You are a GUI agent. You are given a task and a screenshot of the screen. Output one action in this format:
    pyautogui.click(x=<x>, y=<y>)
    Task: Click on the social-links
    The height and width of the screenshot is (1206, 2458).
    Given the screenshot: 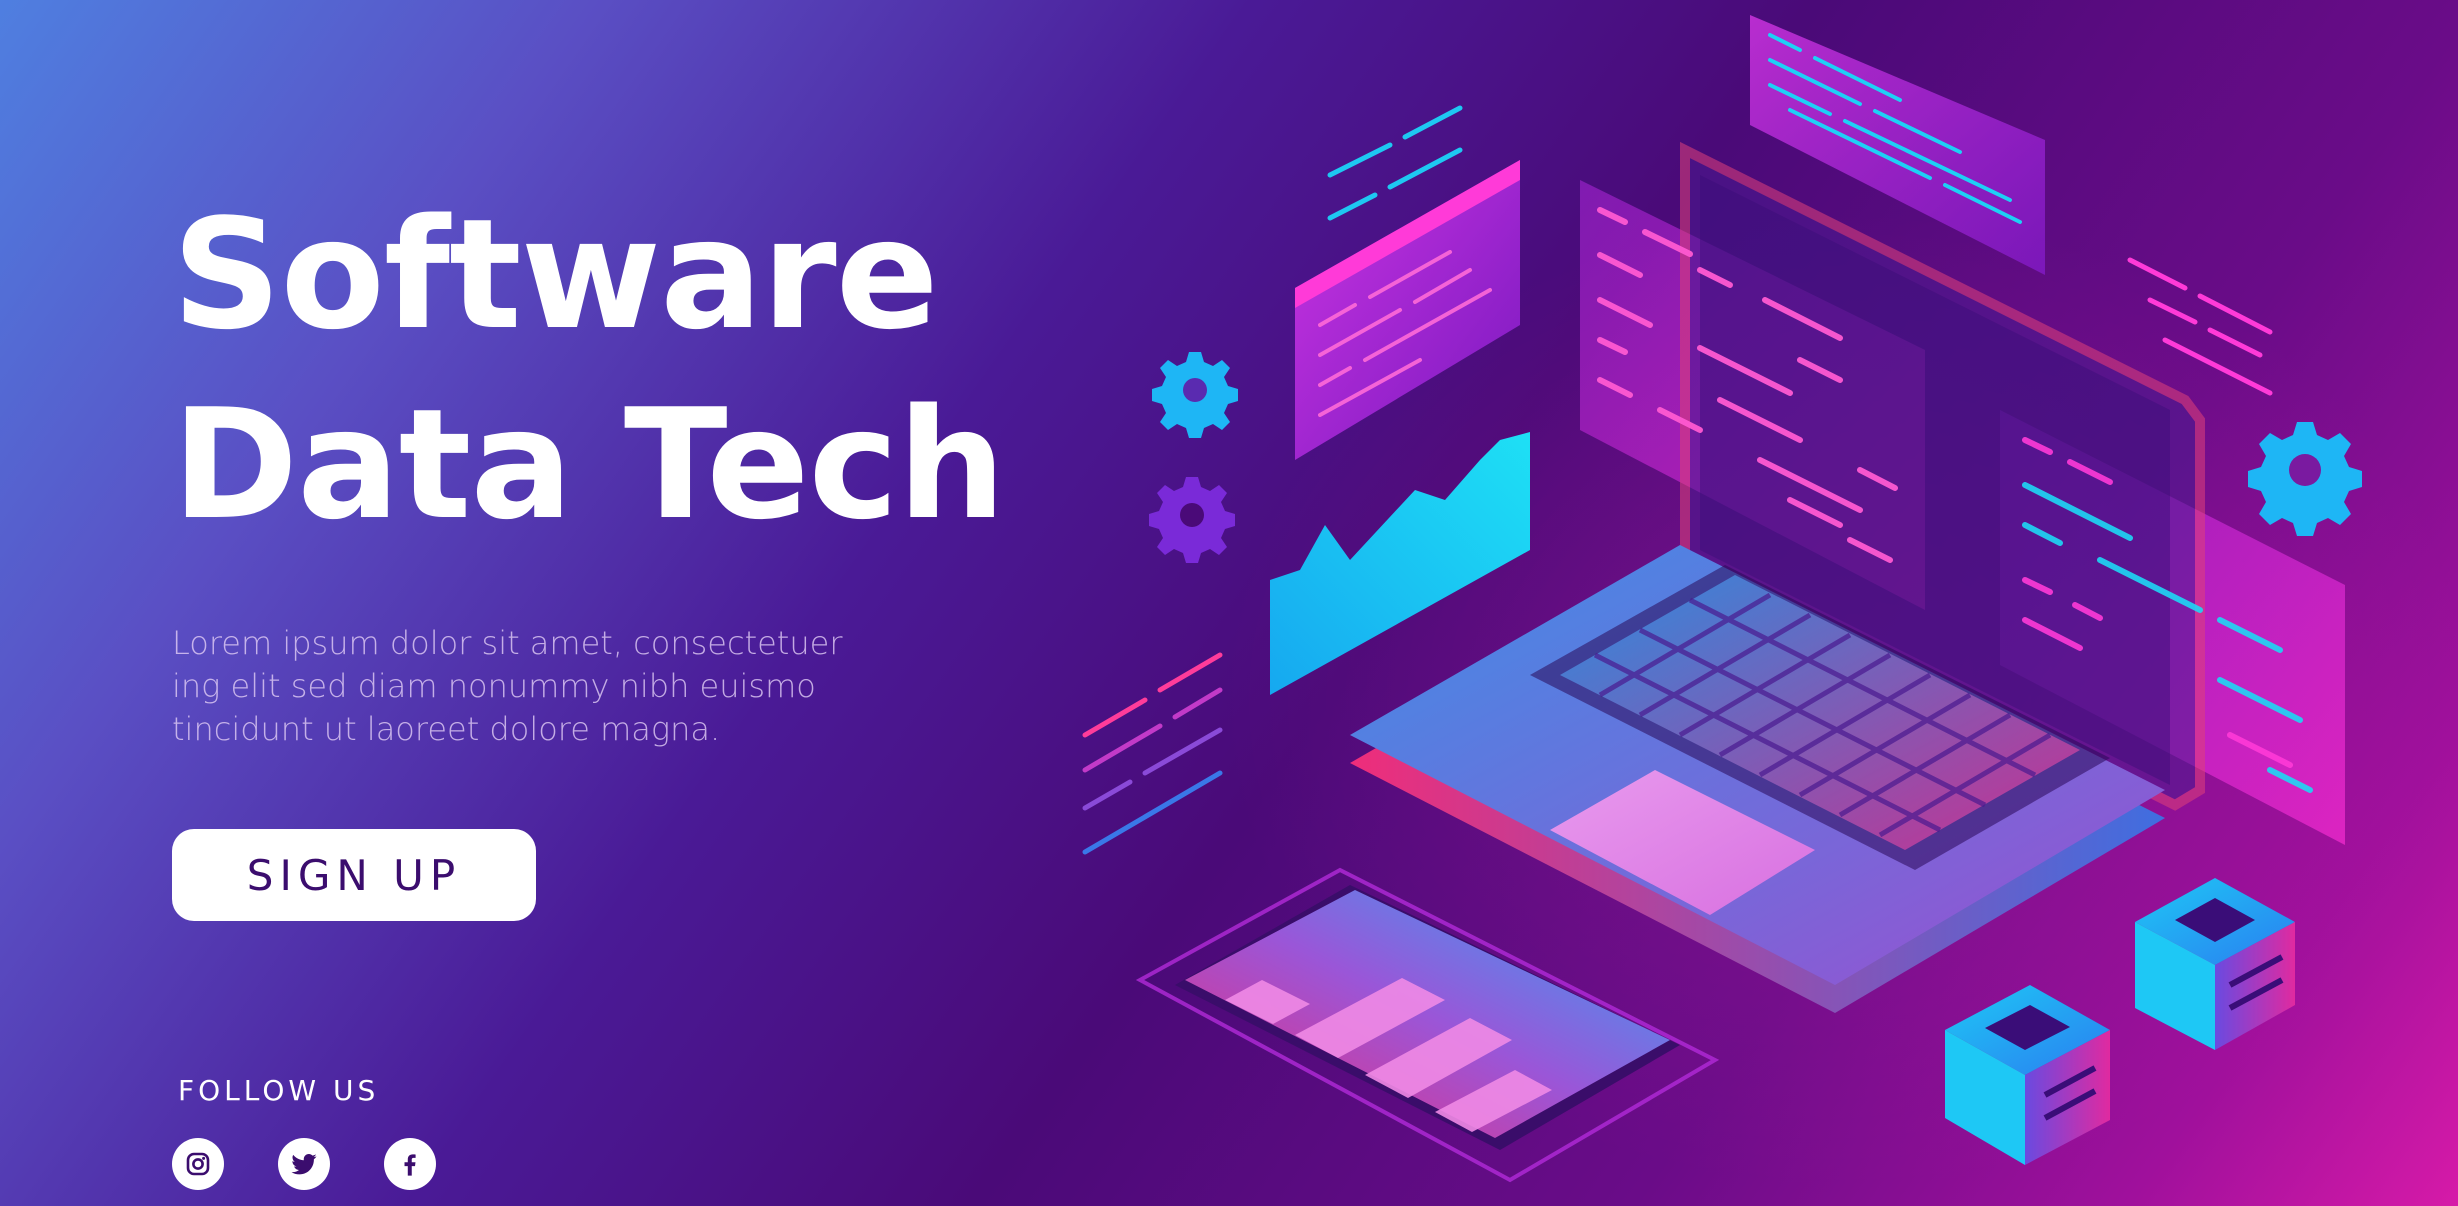 What is the action you would take?
    pyautogui.click(x=304, y=1164)
    